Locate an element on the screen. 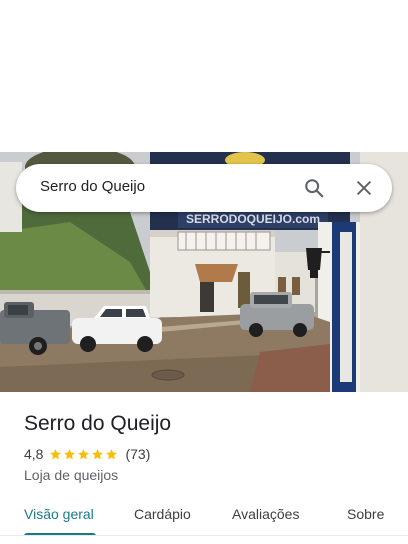 The height and width of the screenshot is (544, 408). tab-menu: Cardápio is located at coordinates (162, 514).